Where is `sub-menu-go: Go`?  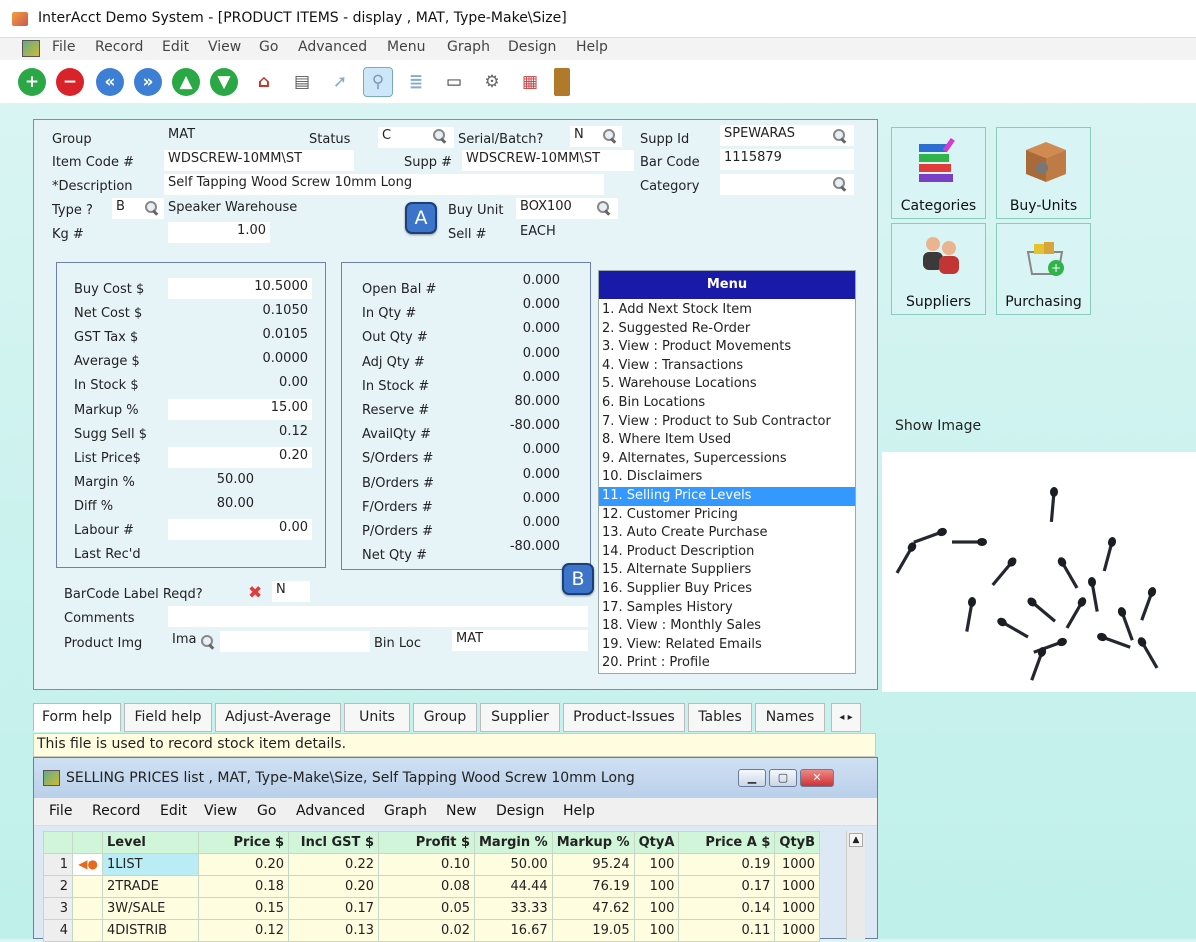
sub-menu-go: Go is located at coordinates (266, 811).